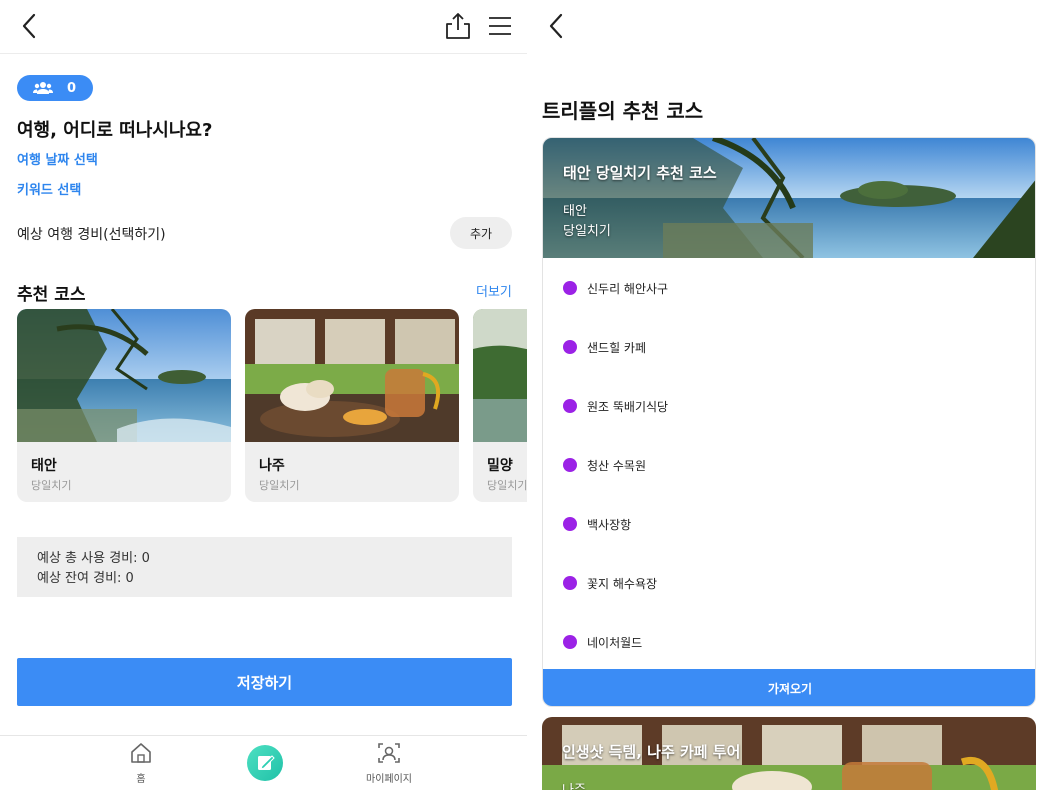  What do you see at coordinates (500, 375) in the screenshot?
I see `course-image-miryang` at bounding box center [500, 375].